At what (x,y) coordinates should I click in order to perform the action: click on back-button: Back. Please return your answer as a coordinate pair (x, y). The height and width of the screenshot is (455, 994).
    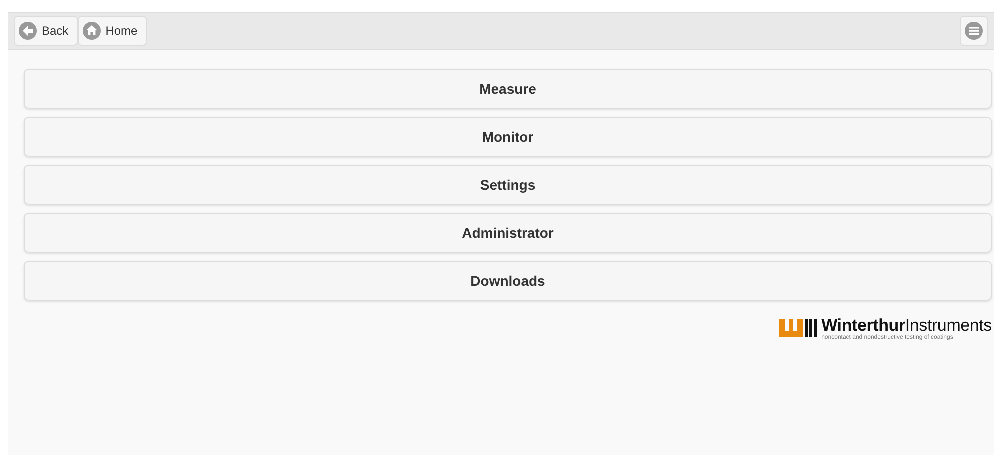
    Looking at the image, I should click on (46, 31).